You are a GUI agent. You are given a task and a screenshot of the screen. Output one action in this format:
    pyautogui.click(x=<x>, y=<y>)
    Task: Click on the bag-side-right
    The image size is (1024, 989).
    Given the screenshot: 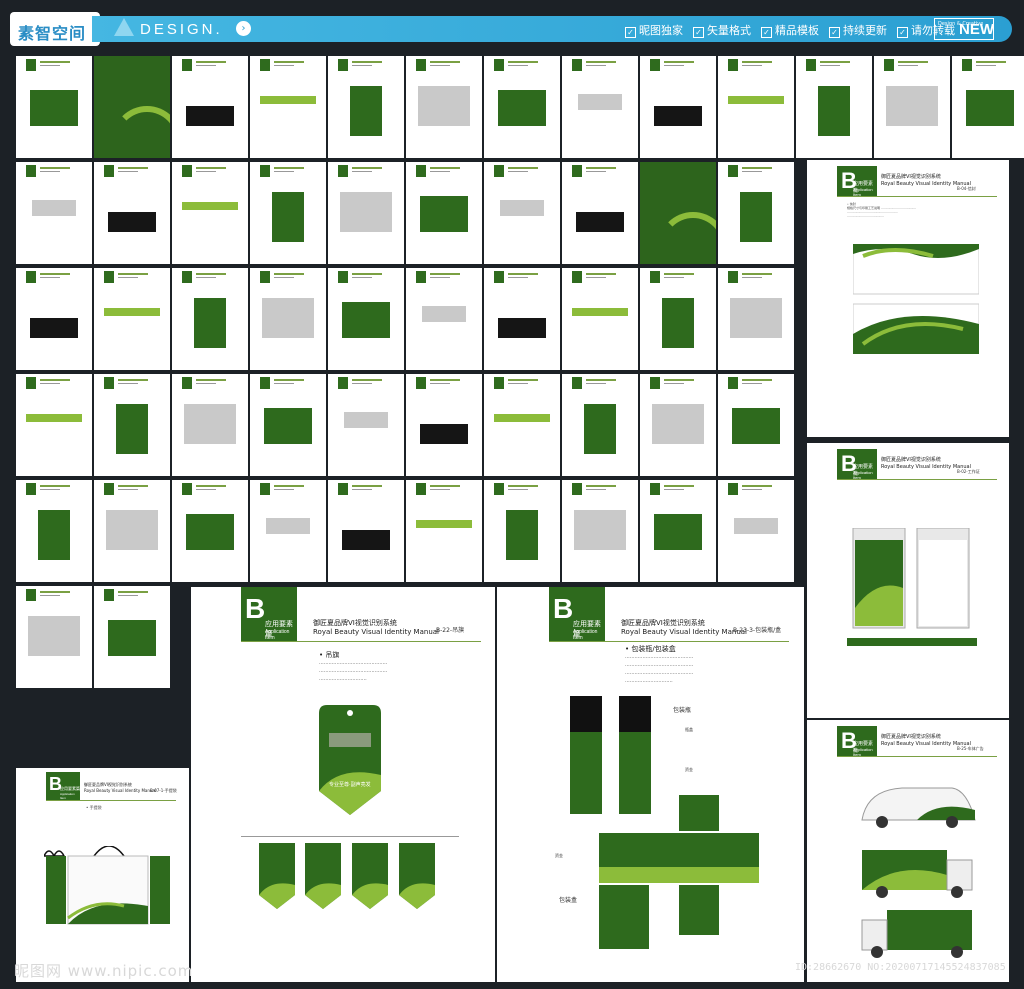 What is the action you would take?
    pyautogui.click(x=160, y=890)
    